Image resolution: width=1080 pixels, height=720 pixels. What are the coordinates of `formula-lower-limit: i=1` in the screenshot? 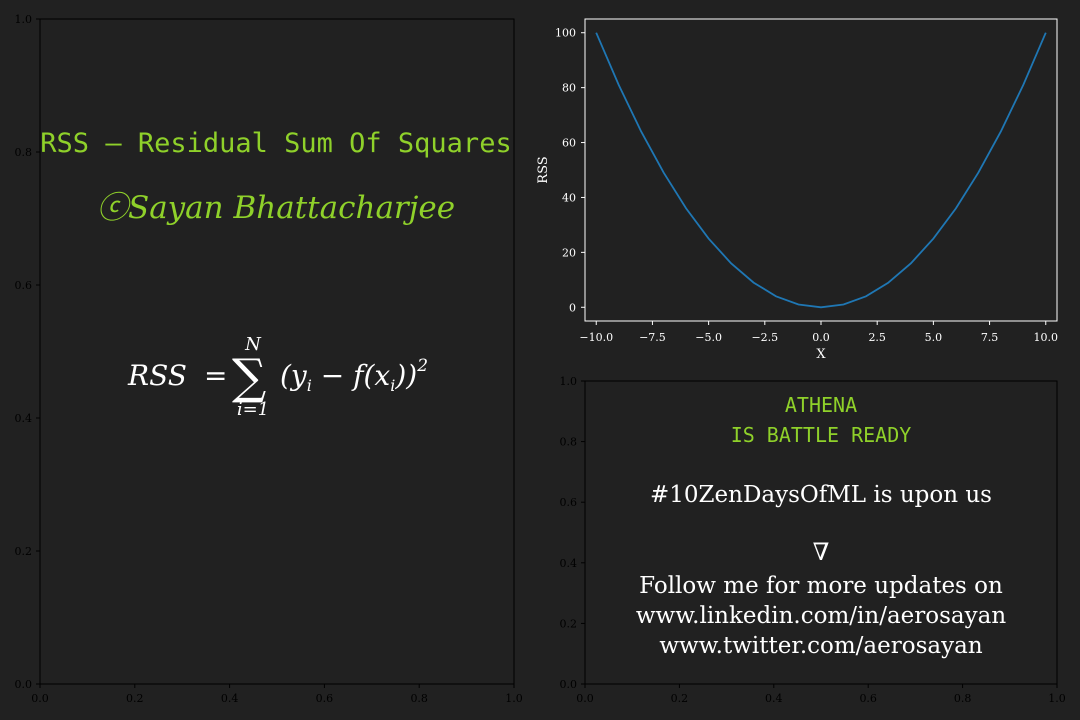 It's located at (253, 409).